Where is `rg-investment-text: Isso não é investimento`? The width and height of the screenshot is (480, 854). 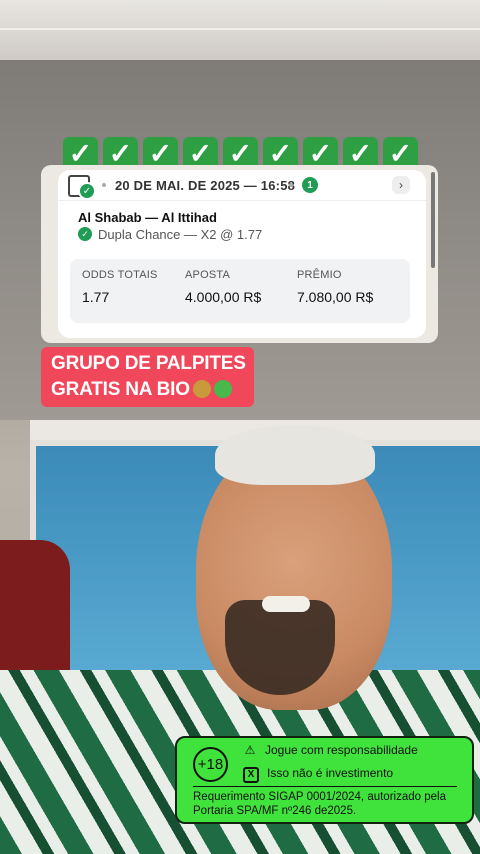
rg-investment-text: Isso não é investimento is located at coordinates (330, 773).